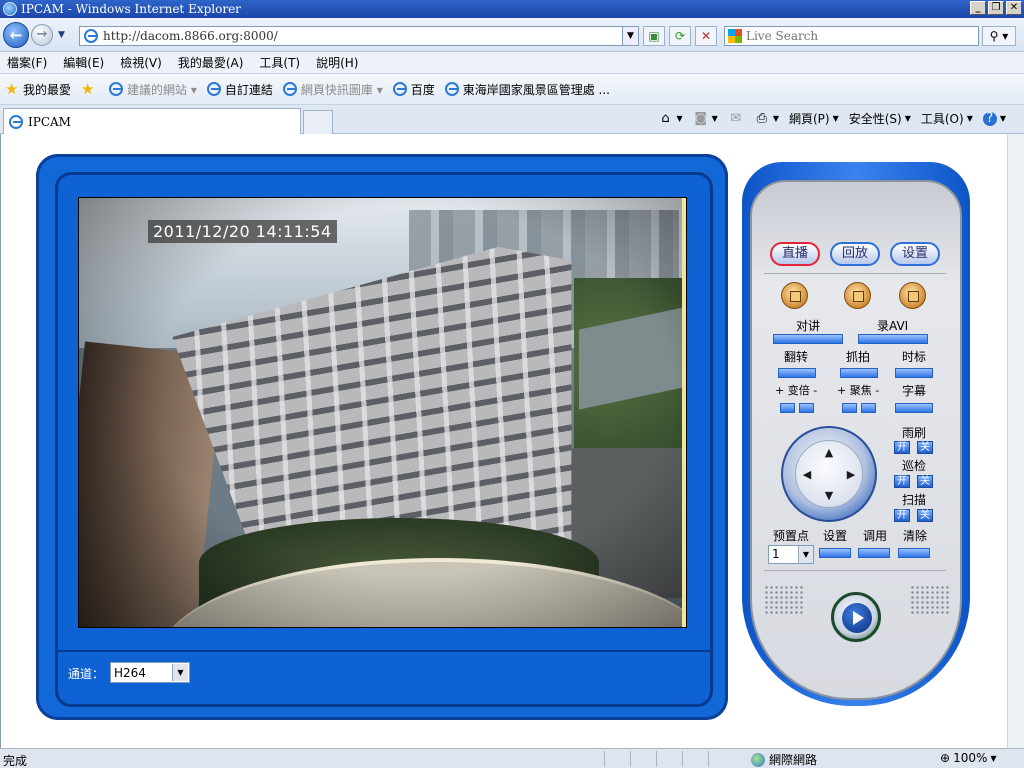 Image resolution: width=1024 pixels, height=768 pixels. Describe the element at coordinates (318, 122) in the screenshot. I see `new-tab-button` at that location.